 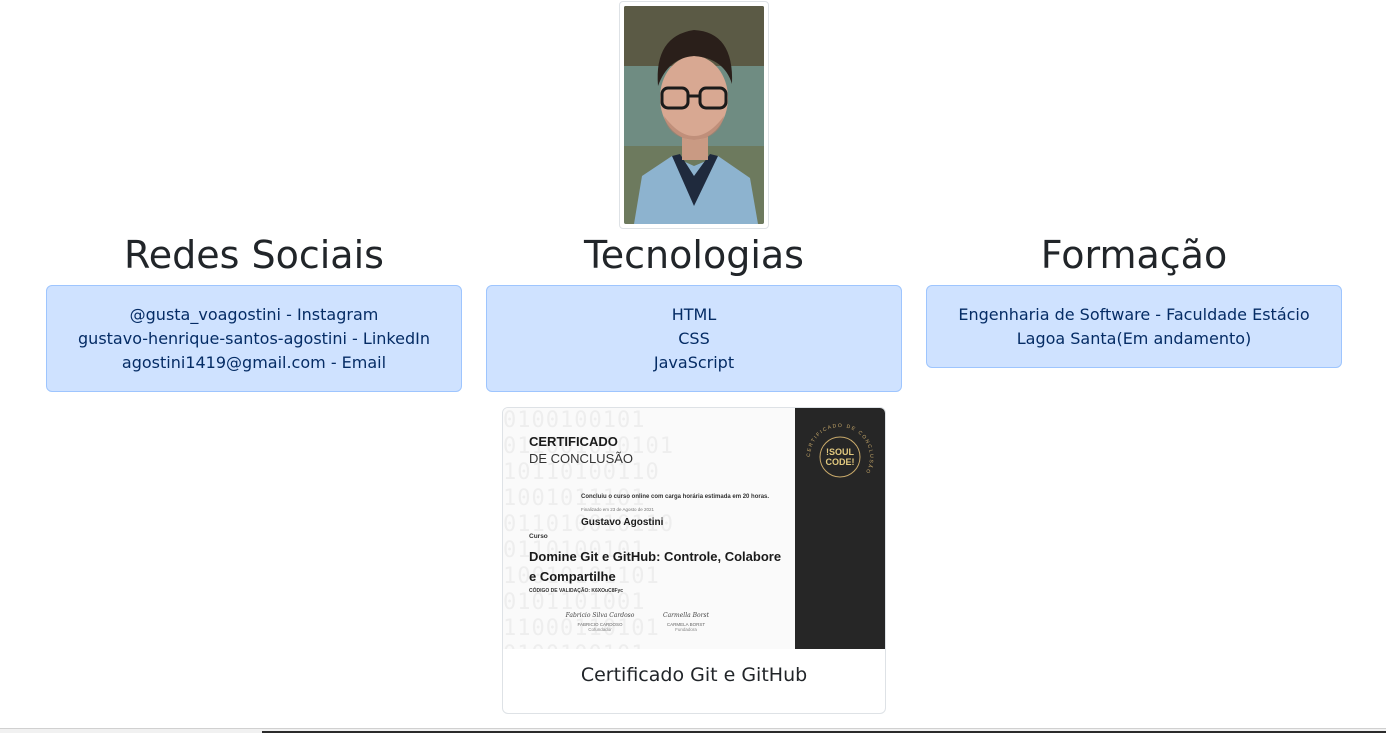 I want to click on tech-html: HTML, so click(x=694, y=314).